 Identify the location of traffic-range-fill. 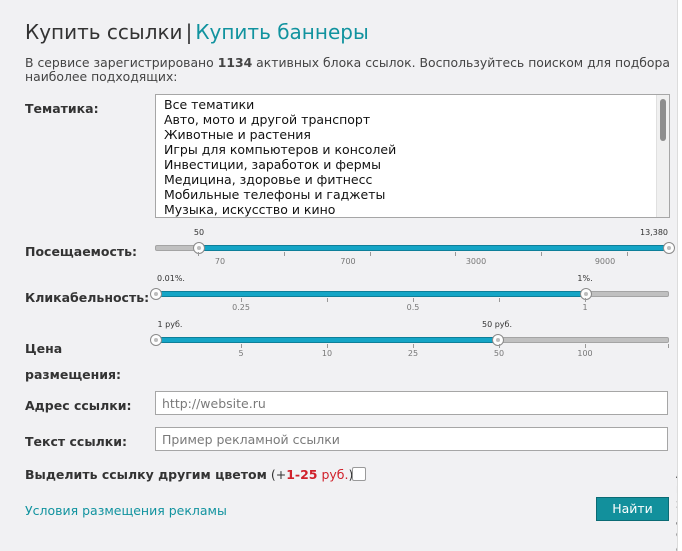
(434, 248).